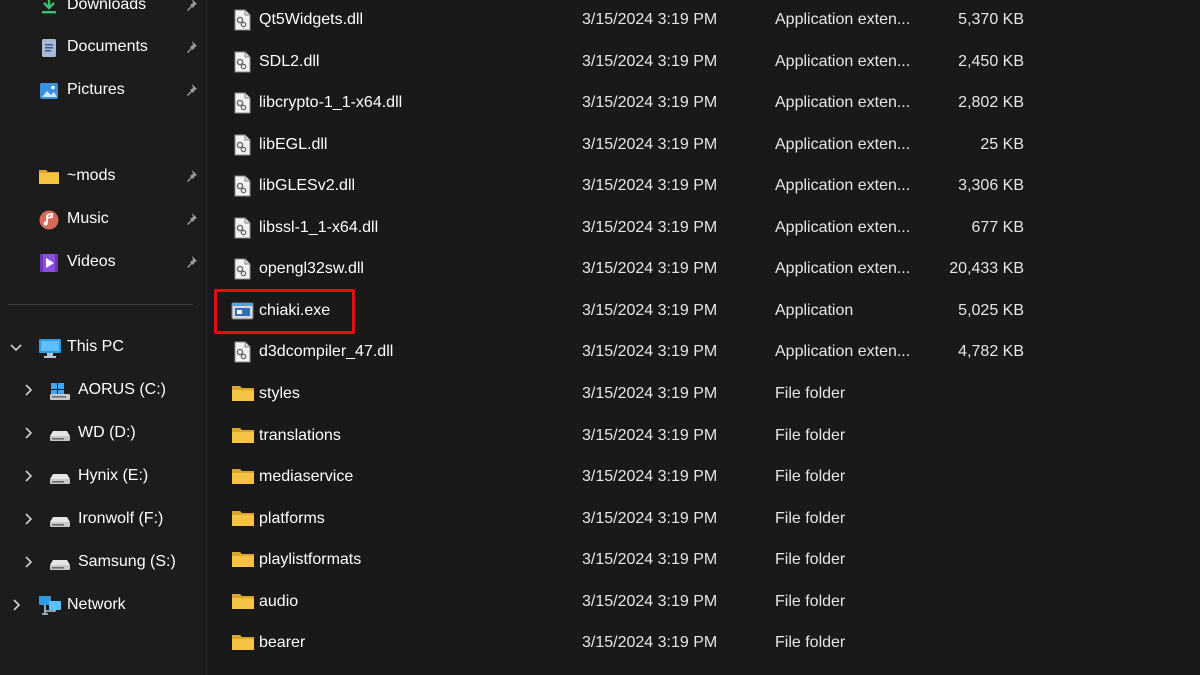 The width and height of the screenshot is (1200, 675). What do you see at coordinates (103, 219) in the screenshot?
I see `nav-item-music: Music` at bounding box center [103, 219].